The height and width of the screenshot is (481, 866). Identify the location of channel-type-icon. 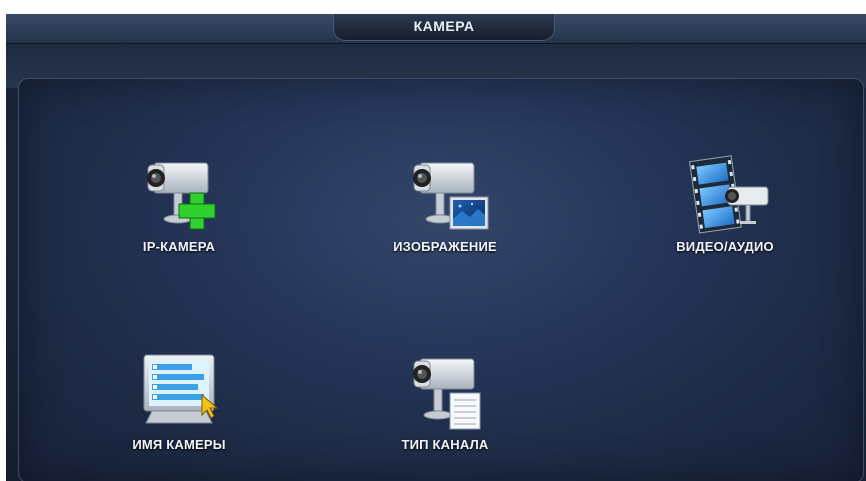
(447, 394).